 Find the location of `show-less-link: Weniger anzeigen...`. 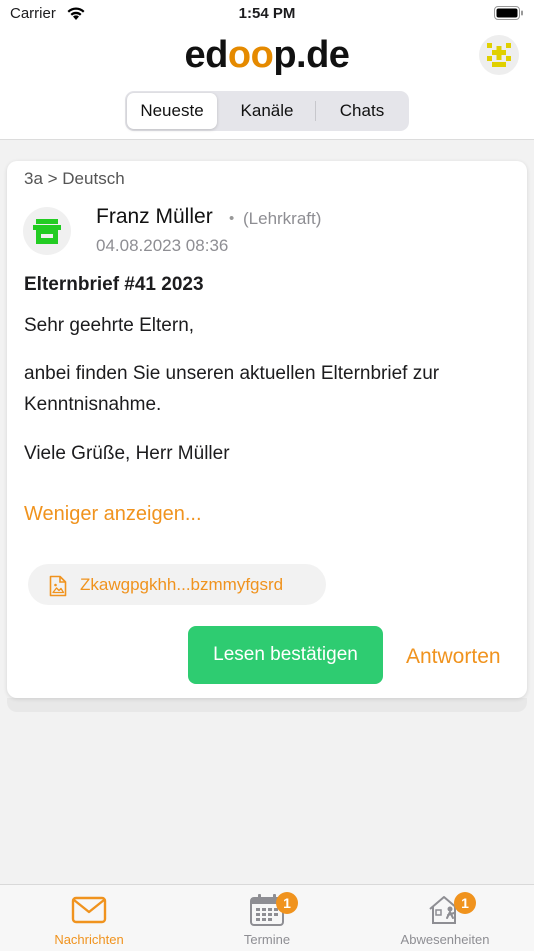

show-less-link: Weniger anzeigen... is located at coordinates (113, 514).